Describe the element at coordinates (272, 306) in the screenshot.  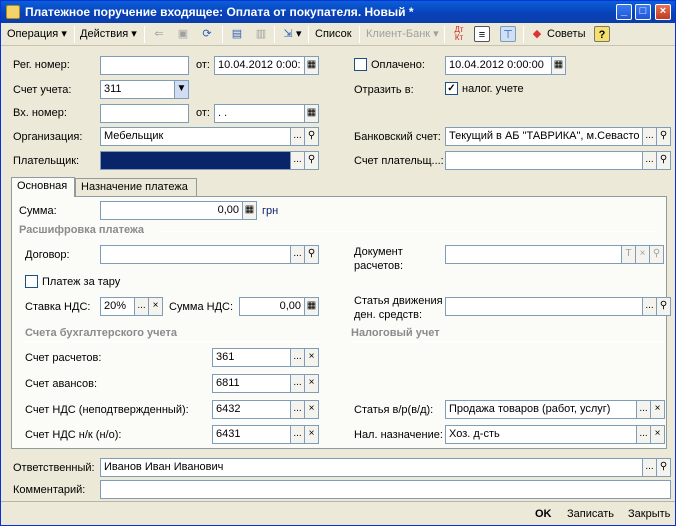
I see `vat-sum-input: 0,00` at that location.